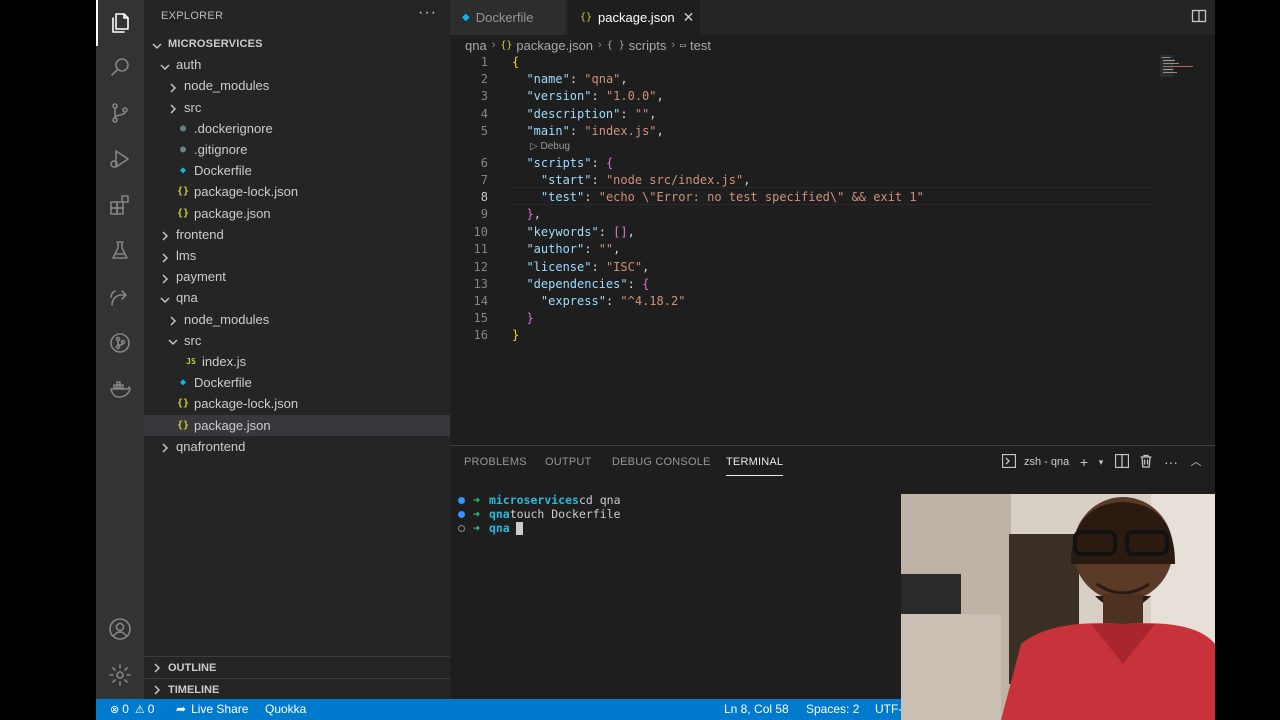 This screenshot has height=720, width=1280. I want to click on live-share-icon, so click(120, 297).